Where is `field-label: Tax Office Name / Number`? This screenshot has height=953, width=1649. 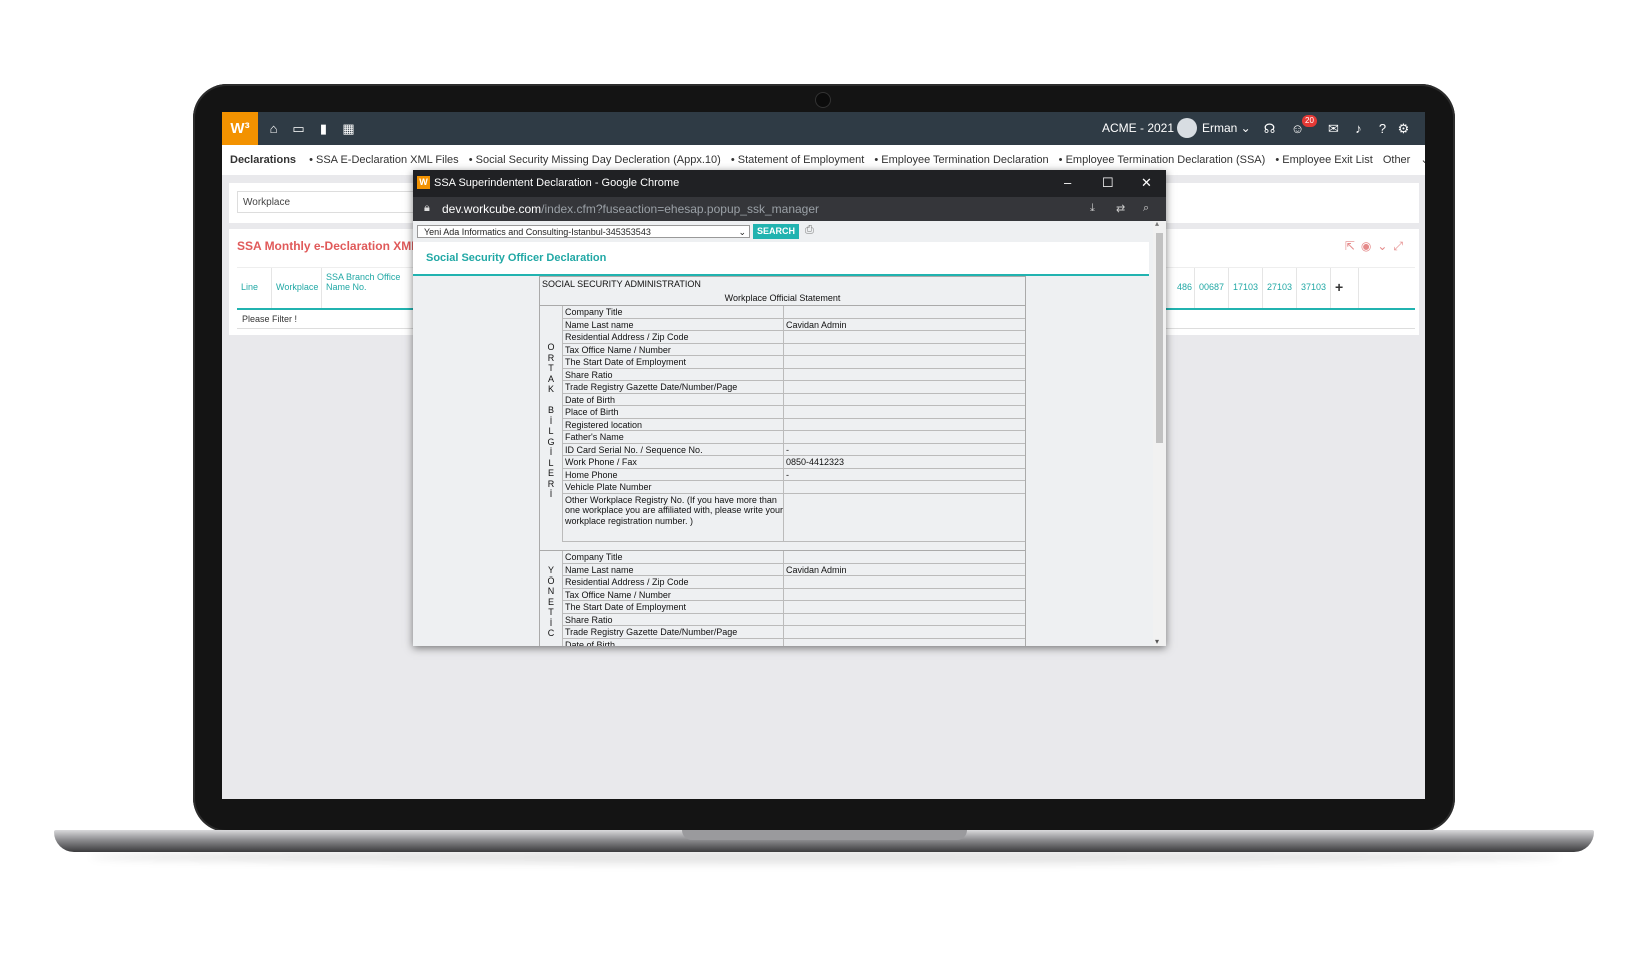 field-label: Tax Office Name / Number is located at coordinates (618, 349).